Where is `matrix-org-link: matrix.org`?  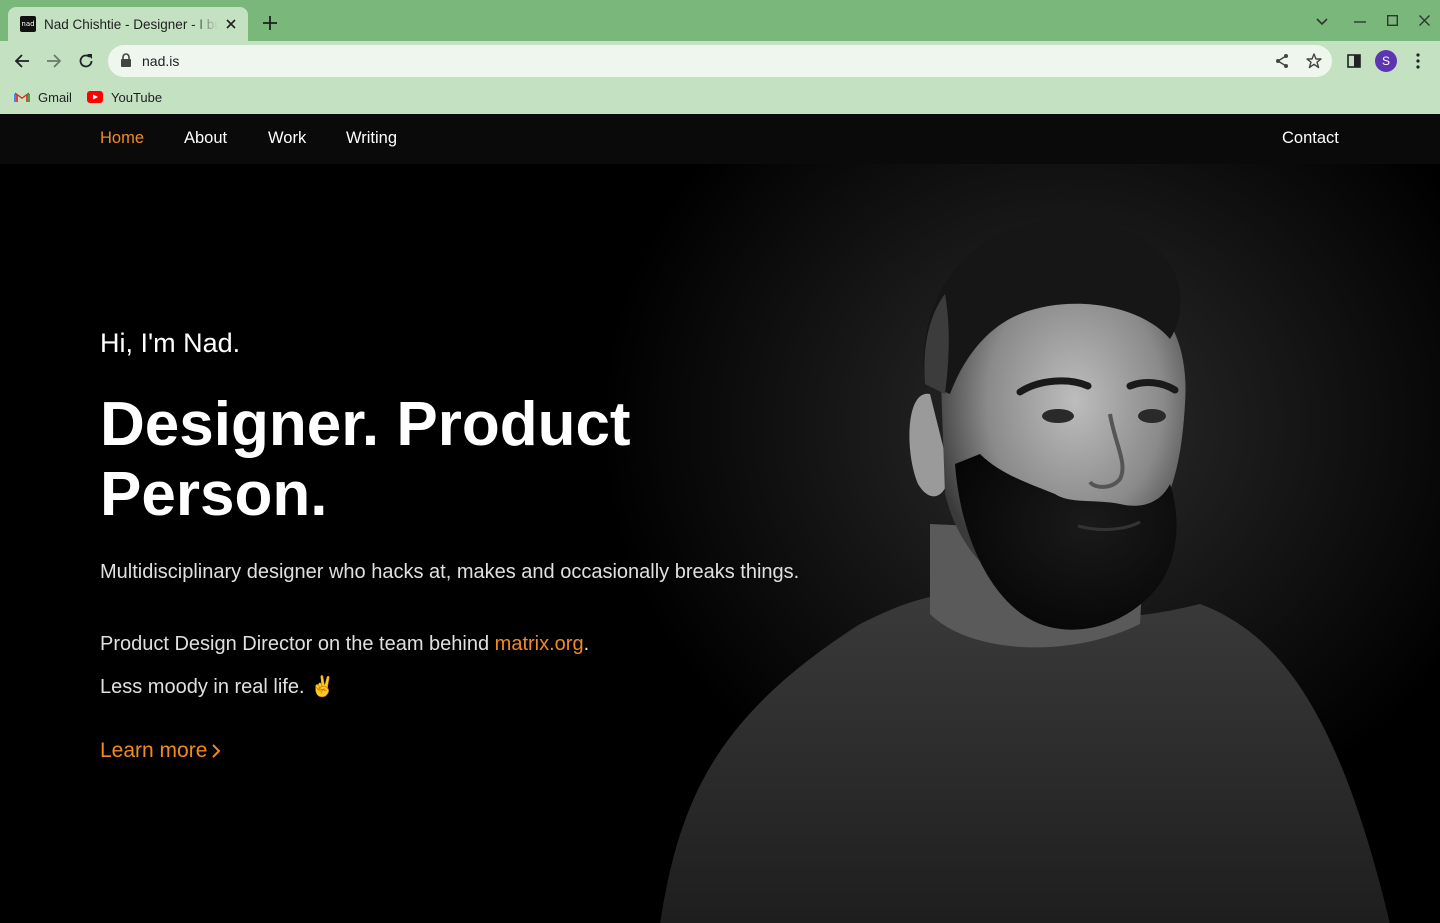
matrix-org-link: matrix.org is located at coordinates (539, 644).